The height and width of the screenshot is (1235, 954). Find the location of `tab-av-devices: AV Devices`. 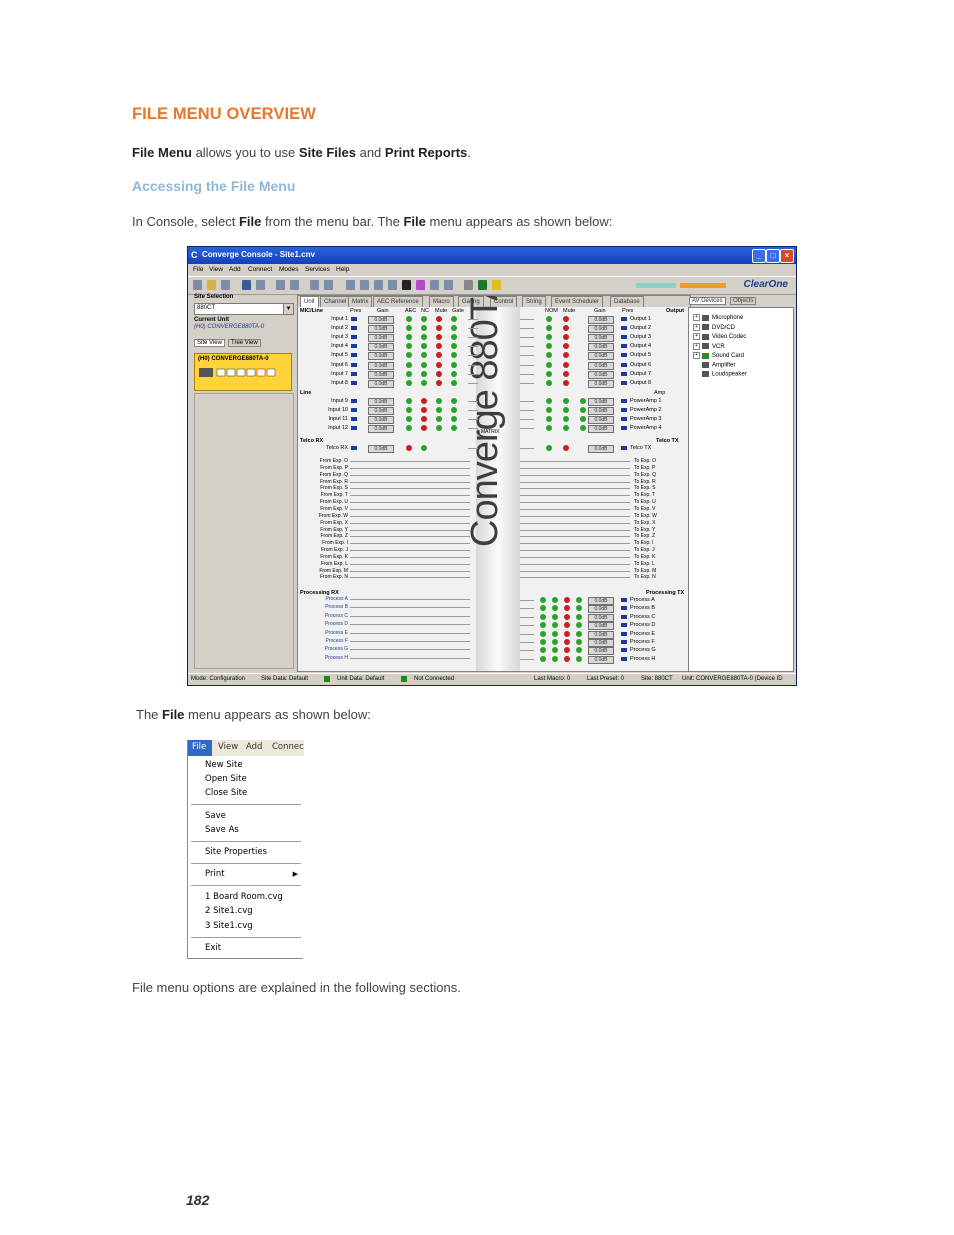

tab-av-devices: AV Devices is located at coordinates (707, 301).